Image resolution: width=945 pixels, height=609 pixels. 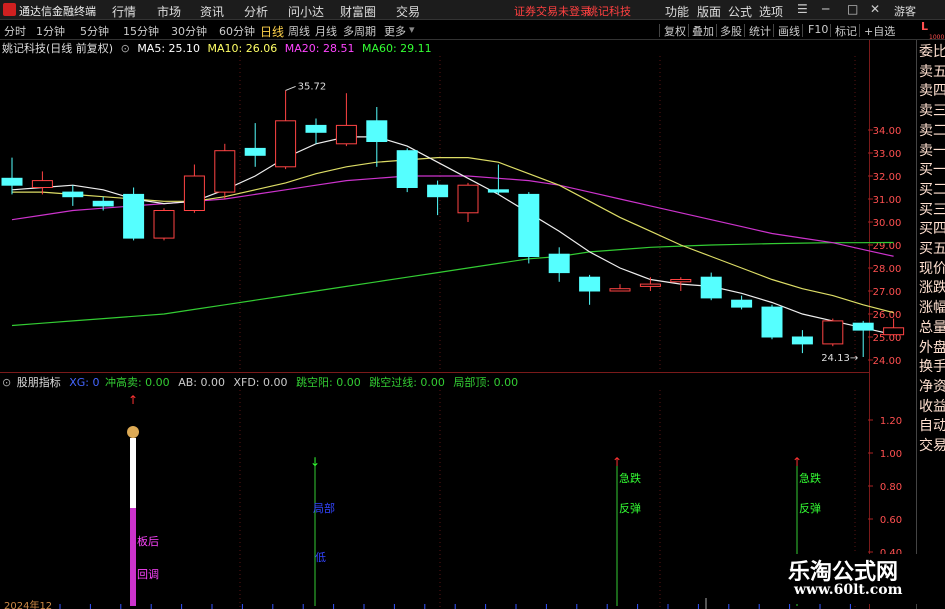 What do you see at coordinates (887, 292) in the screenshot?
I see `price-axis-label: 27.00` at bounding box center [887, 292].